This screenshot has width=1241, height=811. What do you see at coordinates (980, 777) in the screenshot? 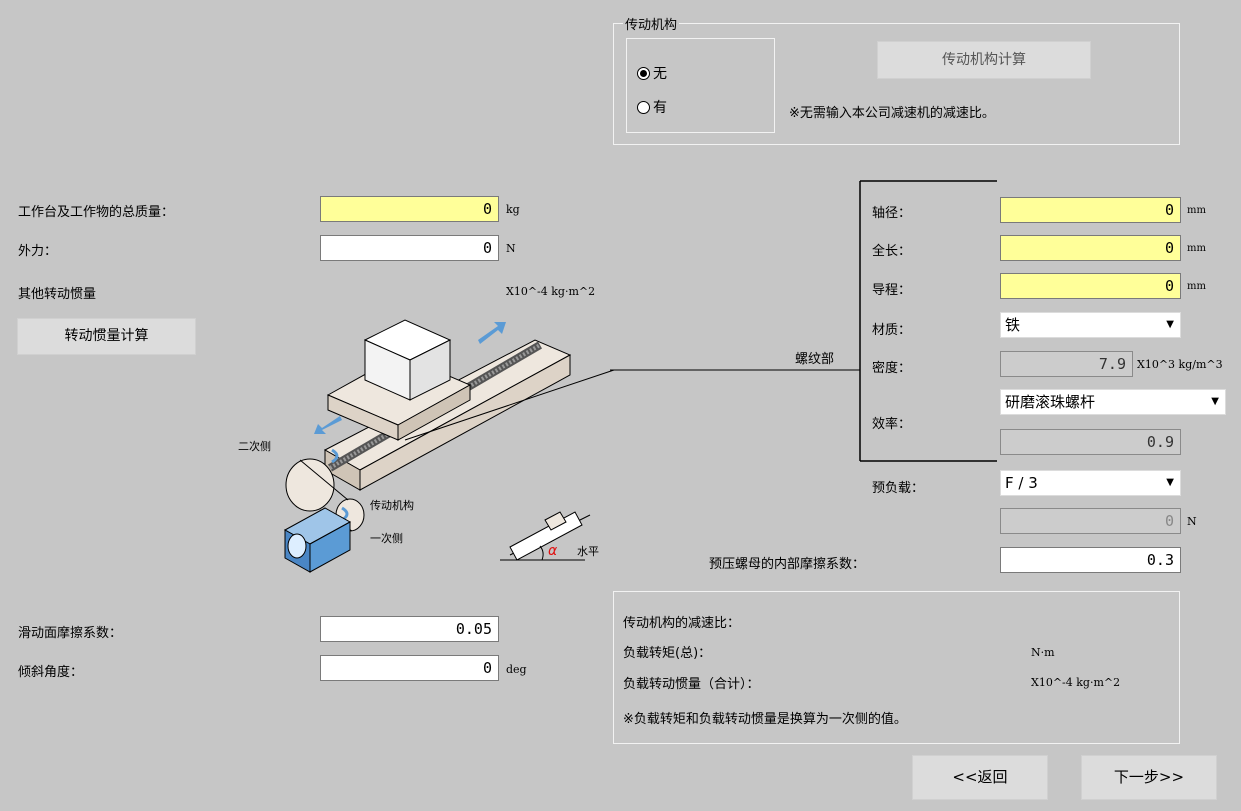
I see `back-button: <<返回` at bounding box center [980, 777].